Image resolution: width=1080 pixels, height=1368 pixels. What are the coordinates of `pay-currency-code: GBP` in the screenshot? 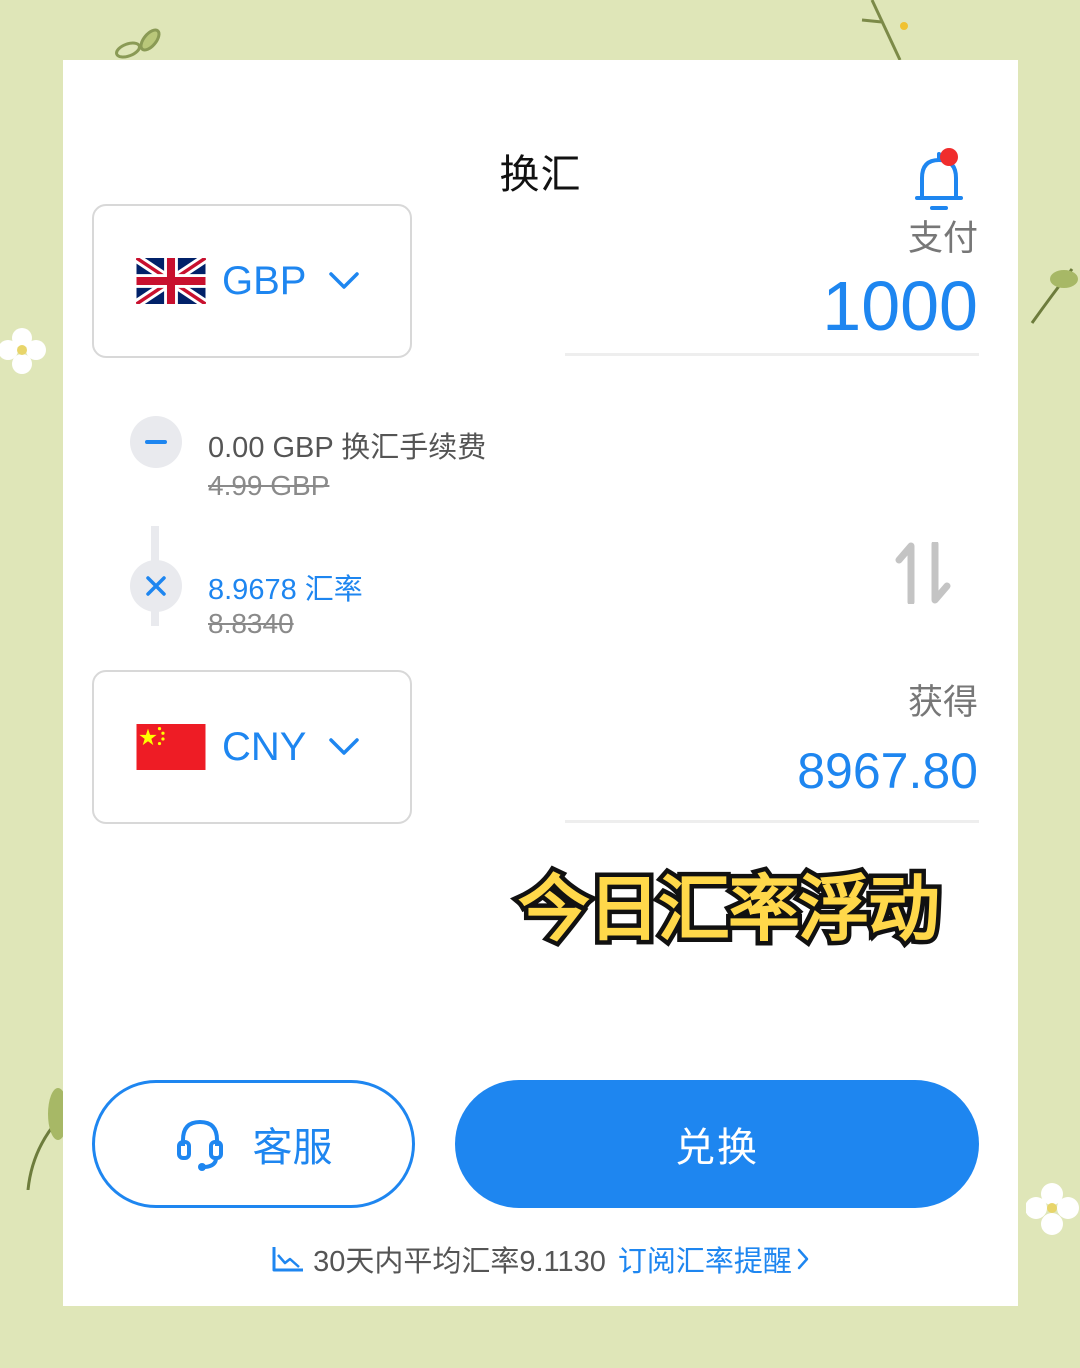 It's located at (264, 280).